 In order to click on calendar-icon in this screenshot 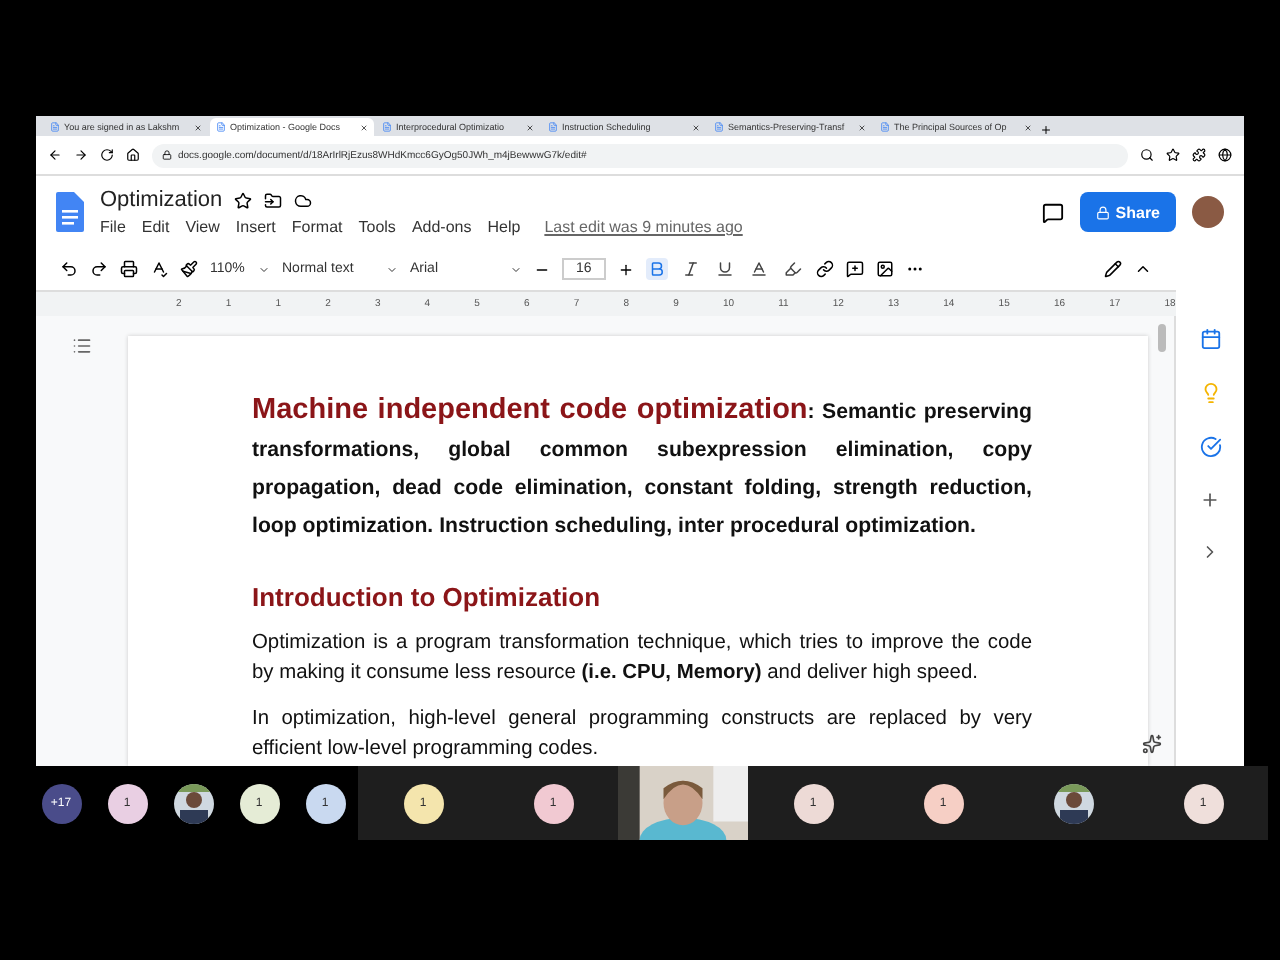, I will do `click(1210, 339)`.